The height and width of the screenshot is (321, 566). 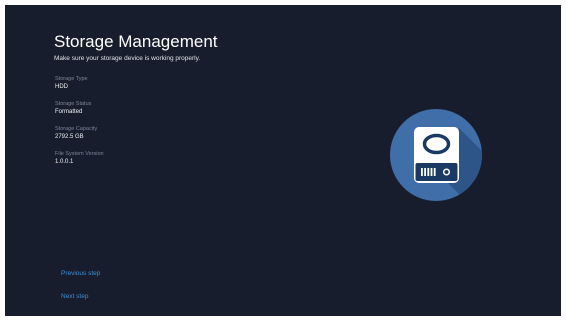 What do you see at coordinates (64, 162) in the screenshot?
I see `file-system-version-value: 1.0.0.1` at bounding box center [64, 162].